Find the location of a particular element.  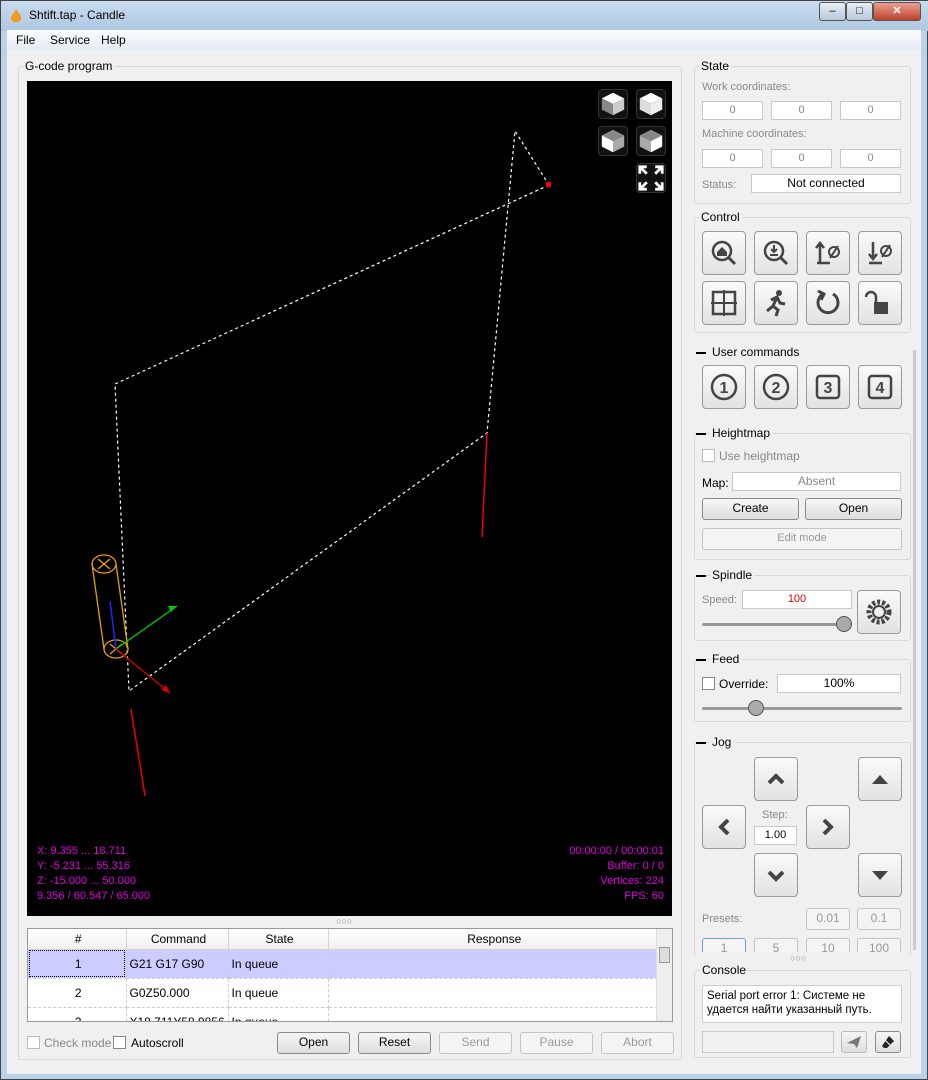

reset-controller-button is located at coordinates (828, 303).